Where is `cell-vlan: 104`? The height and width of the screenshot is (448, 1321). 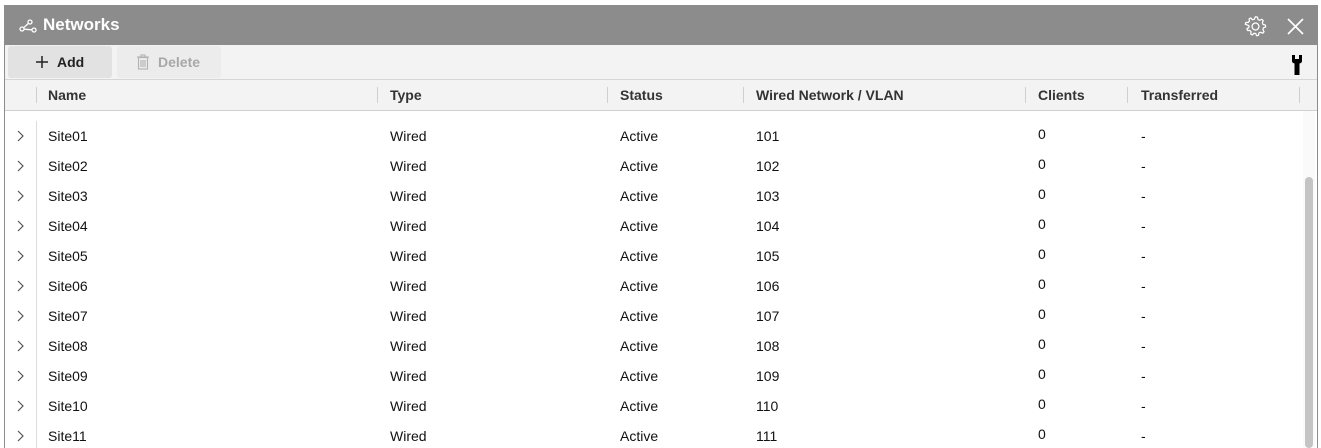
cell-vlan: 104 is located at coordinates (768, 226).